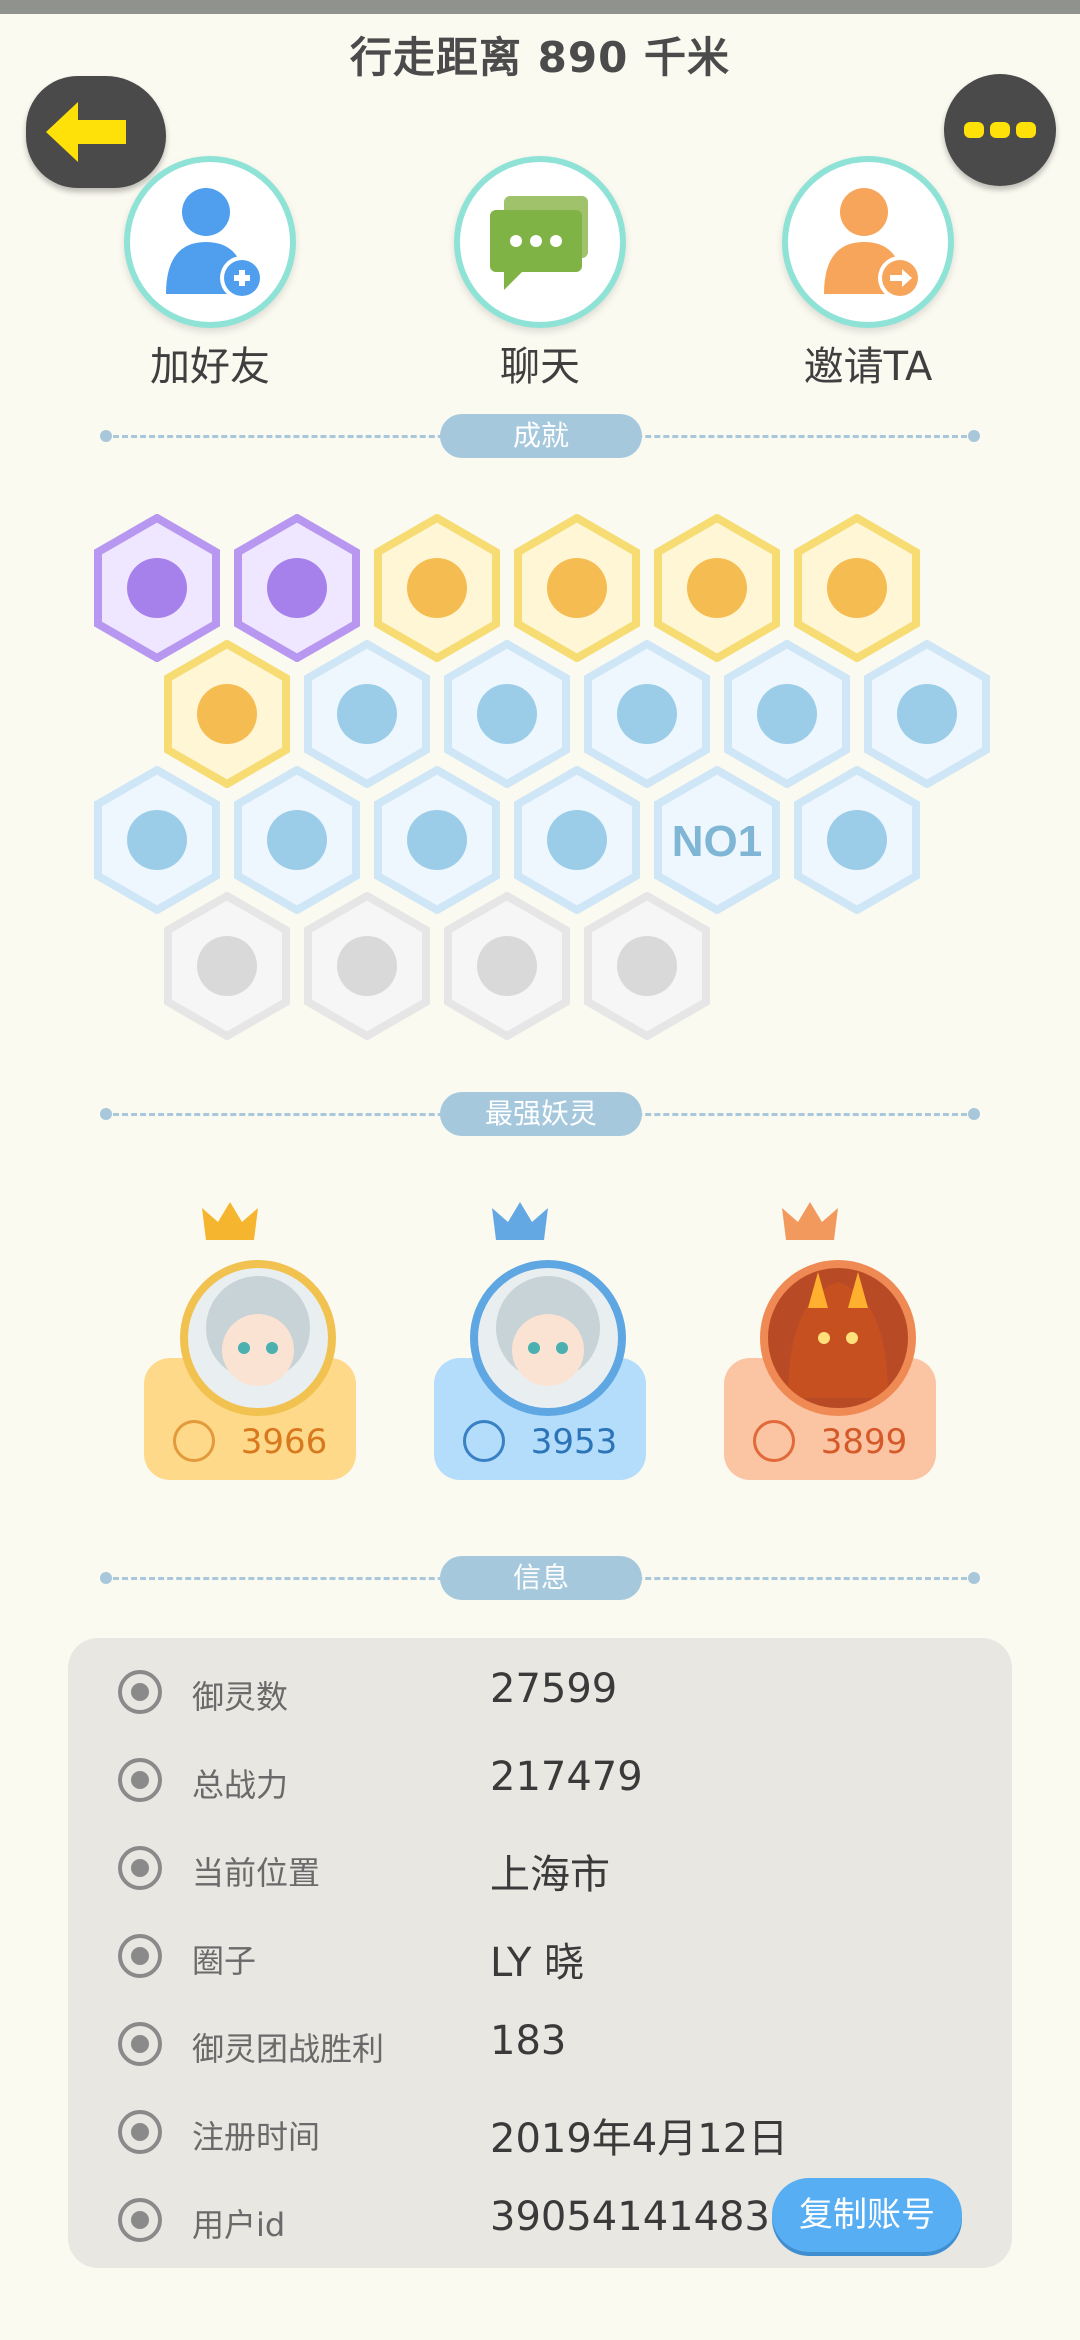 This screenshot has width=1080, height=2340. I want to click on status-bar, so click(540, 7).